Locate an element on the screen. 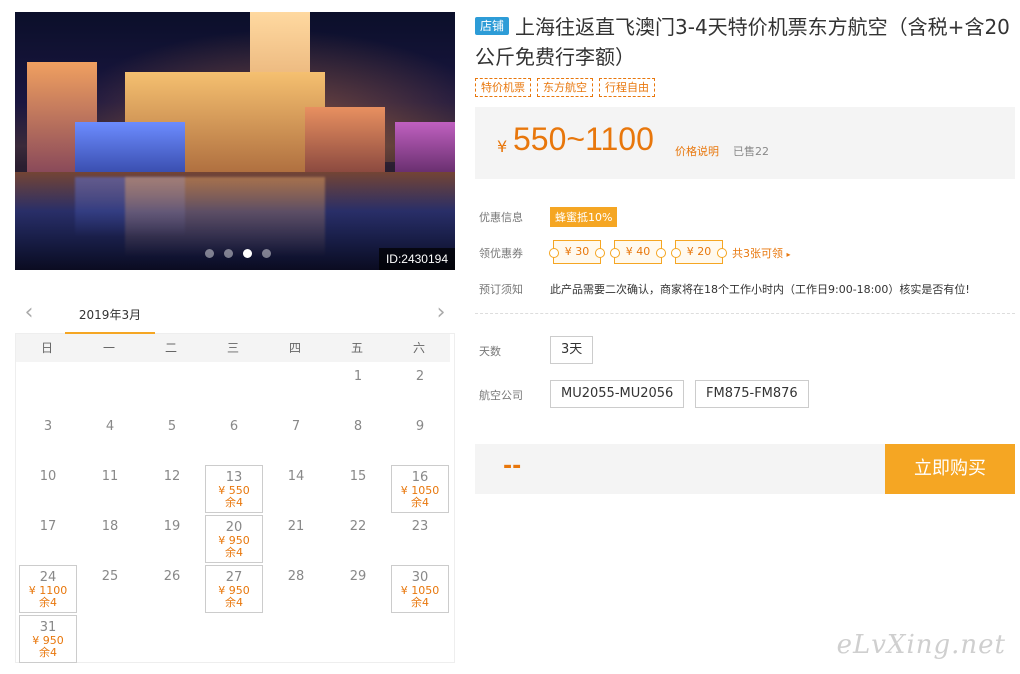 The width and height of the screenshot is (1020, 674). calendar-day: 12 is located at coordinates (172, 489).